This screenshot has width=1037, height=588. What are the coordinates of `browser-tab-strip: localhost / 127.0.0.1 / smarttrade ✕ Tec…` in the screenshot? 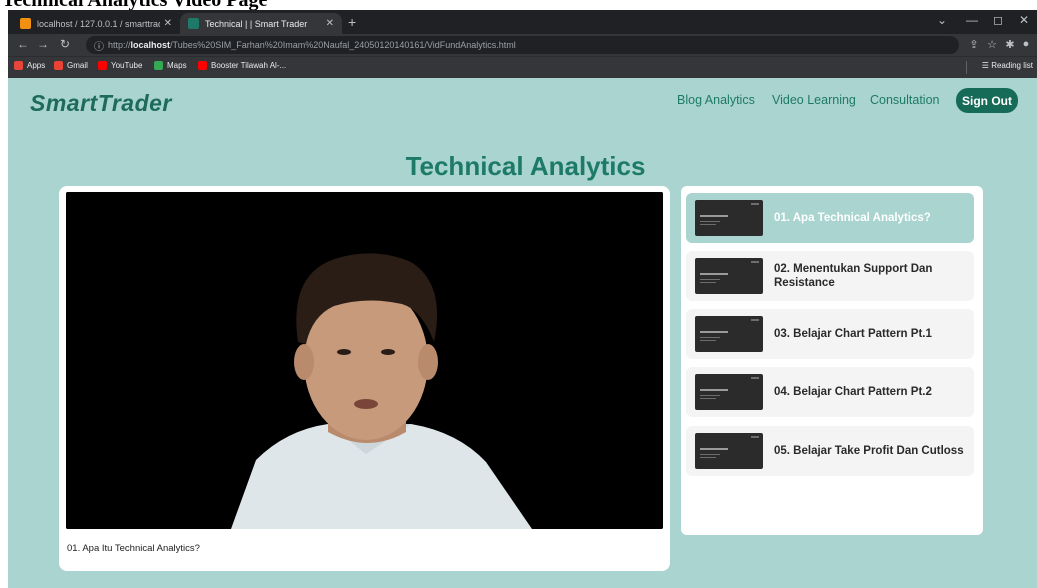 It's located at (522, 22).